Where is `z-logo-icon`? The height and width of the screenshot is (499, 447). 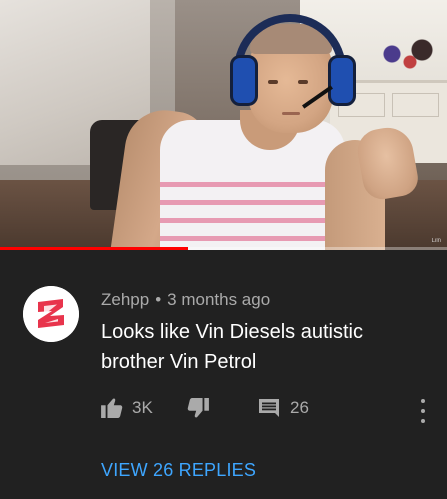 z-logo-icon is located at coordinates (51, 314).